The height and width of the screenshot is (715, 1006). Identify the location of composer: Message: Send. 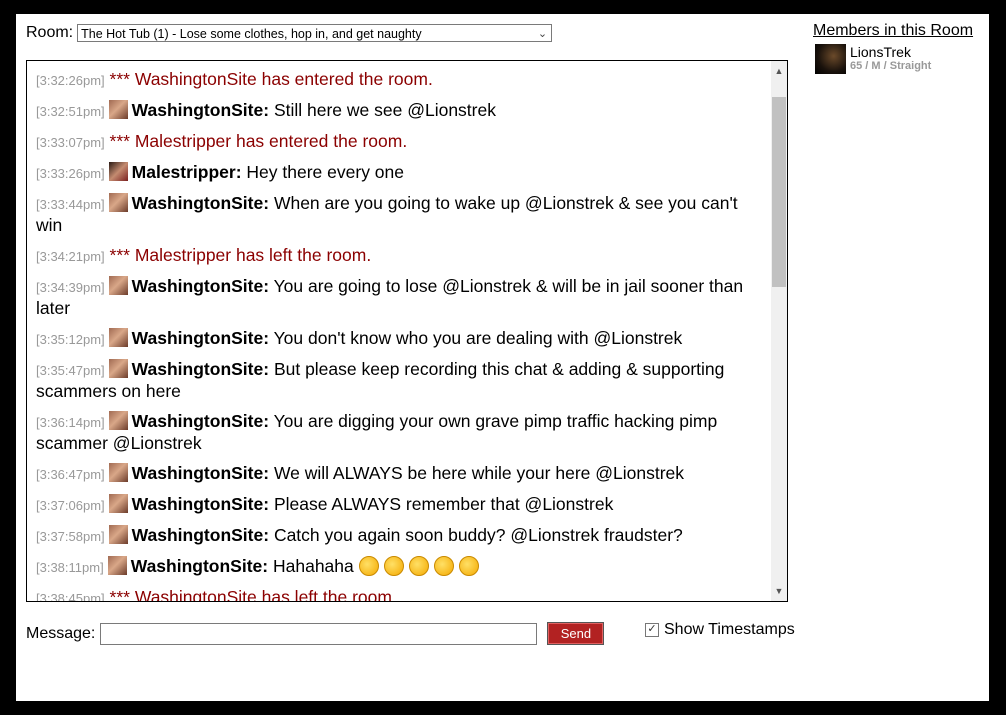
(315, 633).